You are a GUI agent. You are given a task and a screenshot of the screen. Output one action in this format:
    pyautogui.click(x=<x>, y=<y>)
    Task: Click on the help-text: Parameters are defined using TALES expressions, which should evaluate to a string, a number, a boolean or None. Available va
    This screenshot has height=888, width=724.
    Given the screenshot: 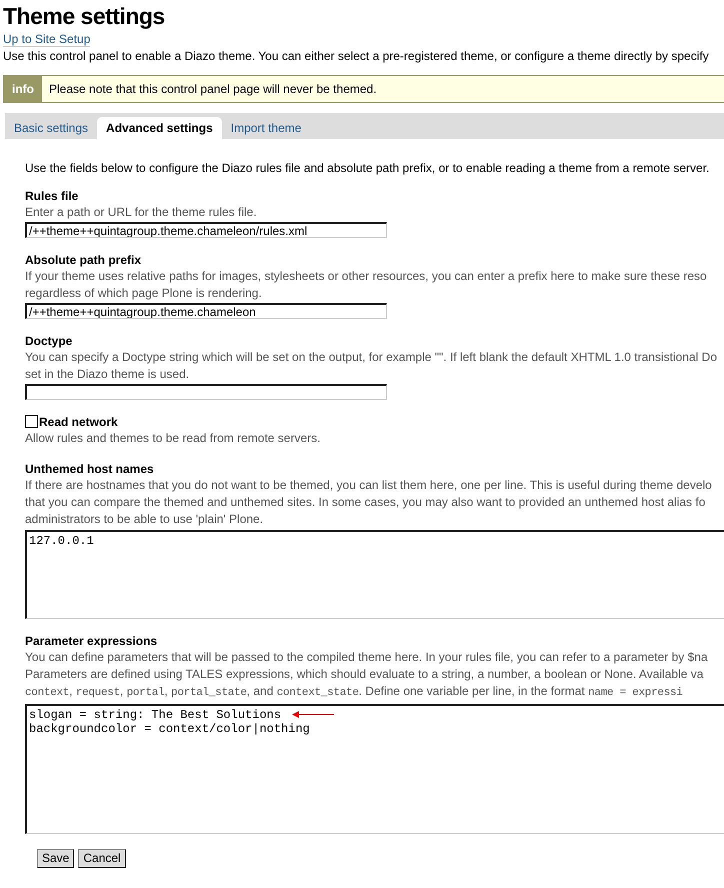 What is the action you would take?
    pyautogui.click(x=364, y=674)
    